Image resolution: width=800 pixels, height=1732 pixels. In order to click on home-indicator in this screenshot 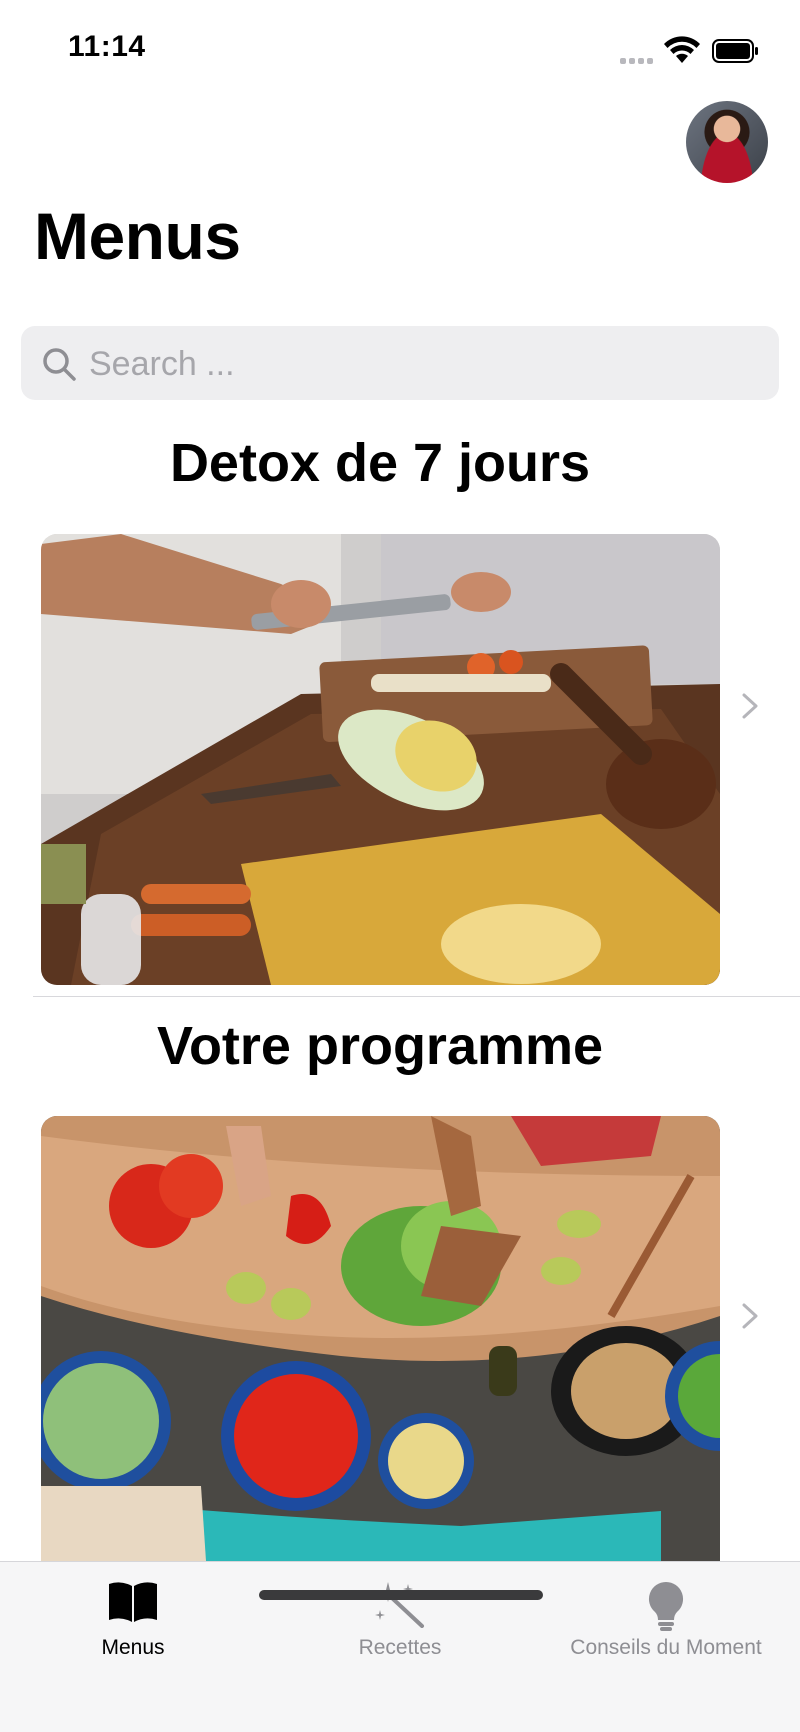, I will do `click(401, 1595)`.